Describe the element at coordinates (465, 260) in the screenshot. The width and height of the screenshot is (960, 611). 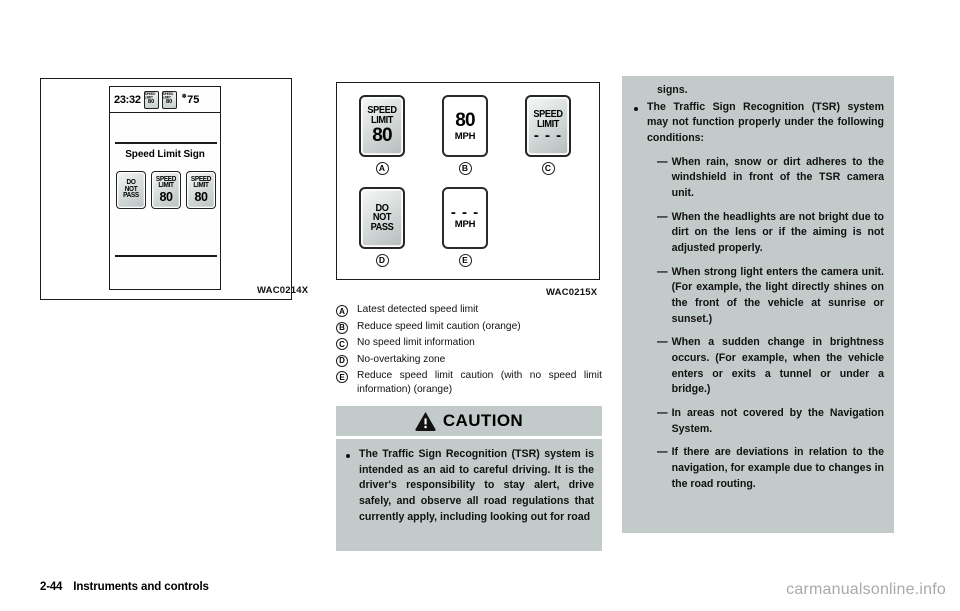
I see `callout-key-e: E` at that location.